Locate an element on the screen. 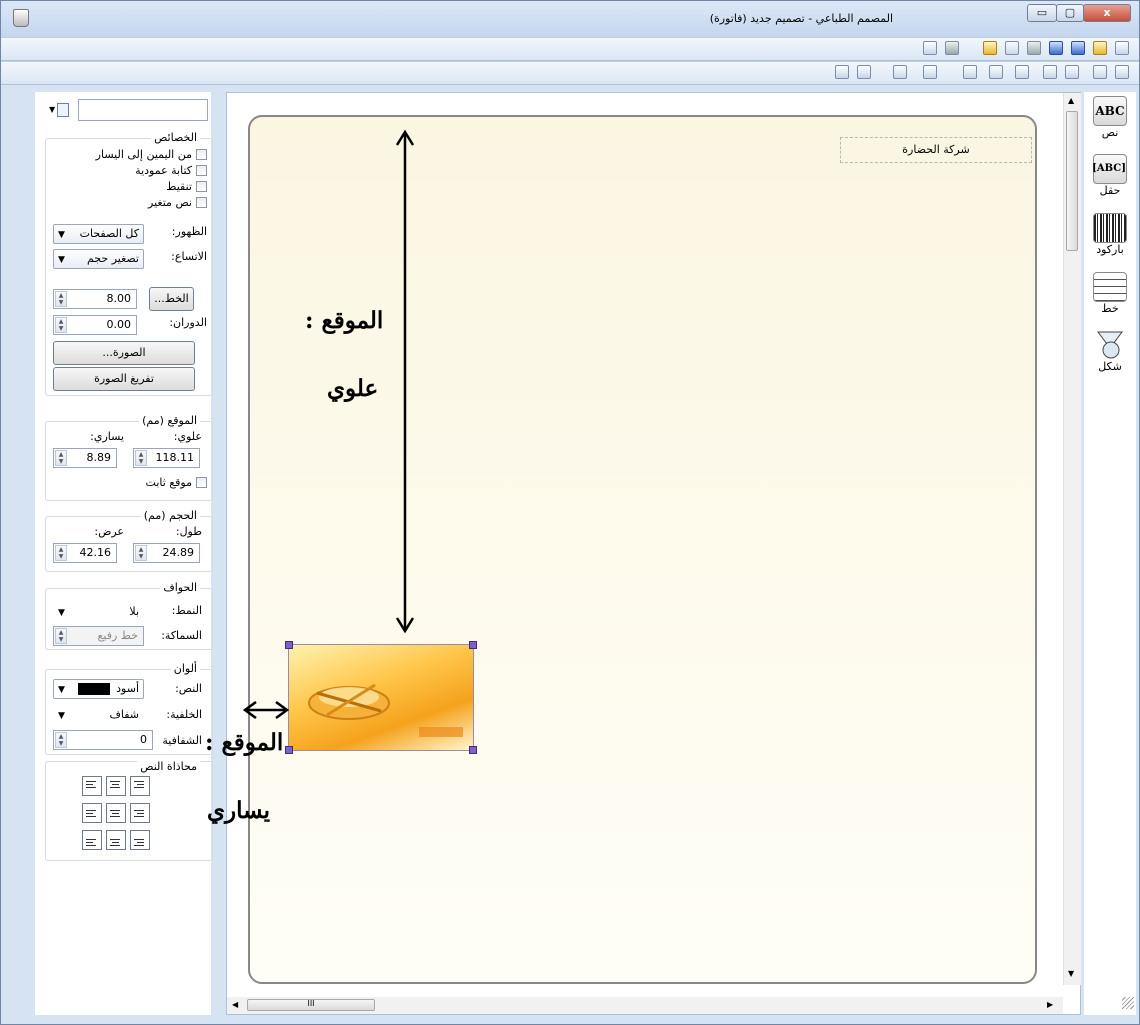 Image resolution: width=1140 pixels, height=1025 pixels. center-horizontal-icon is located at coordinates (1022, 72).